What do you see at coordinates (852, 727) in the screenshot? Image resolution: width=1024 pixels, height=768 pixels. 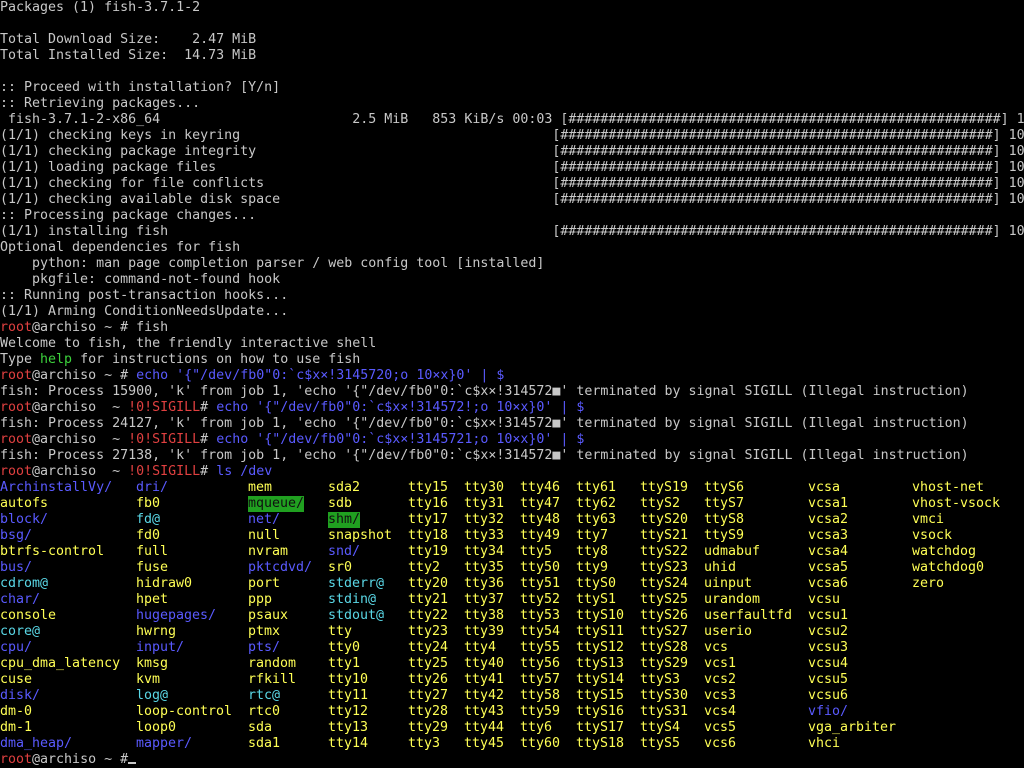 I see `ls-entry: vga_arbiter` at bounding box center [852, 727].